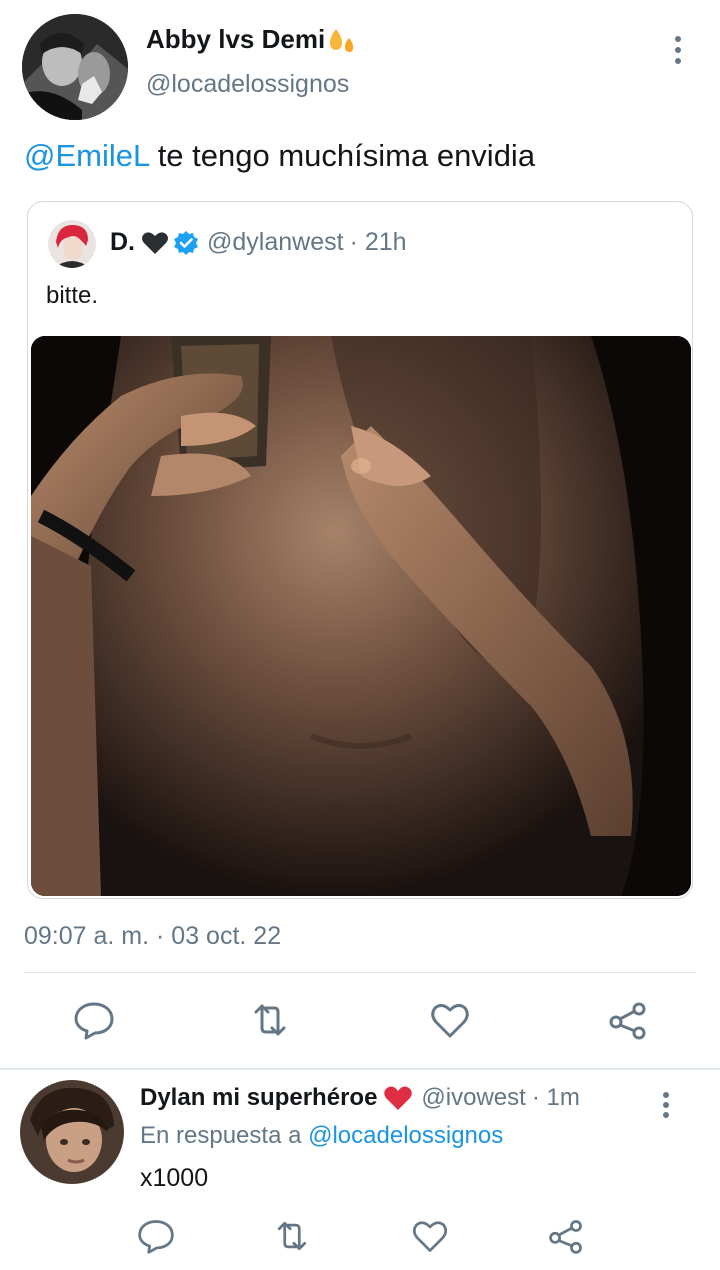 This screenshot has width=720, height=1270. What do you see at coordinates (152, 936) in the screenshot?
I see `tweet-timestamp: 09:07 a. m. · 03 oct. 22` at bounding box center [152, 936].